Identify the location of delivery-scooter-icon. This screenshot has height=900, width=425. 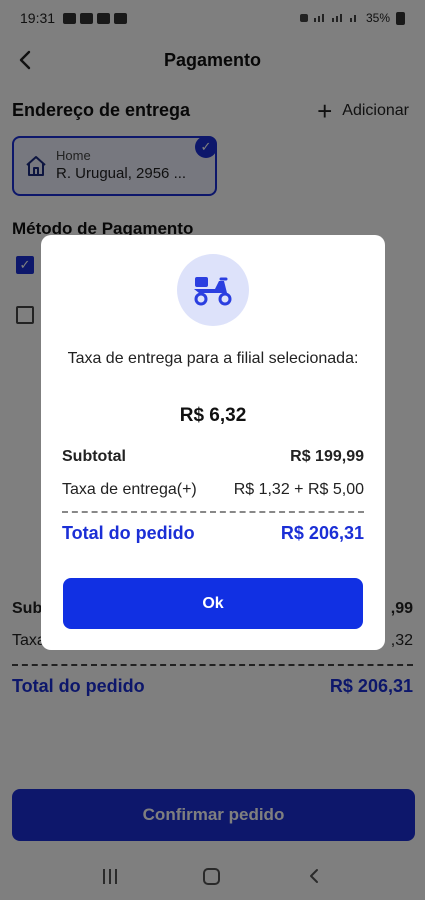
(213, 291).